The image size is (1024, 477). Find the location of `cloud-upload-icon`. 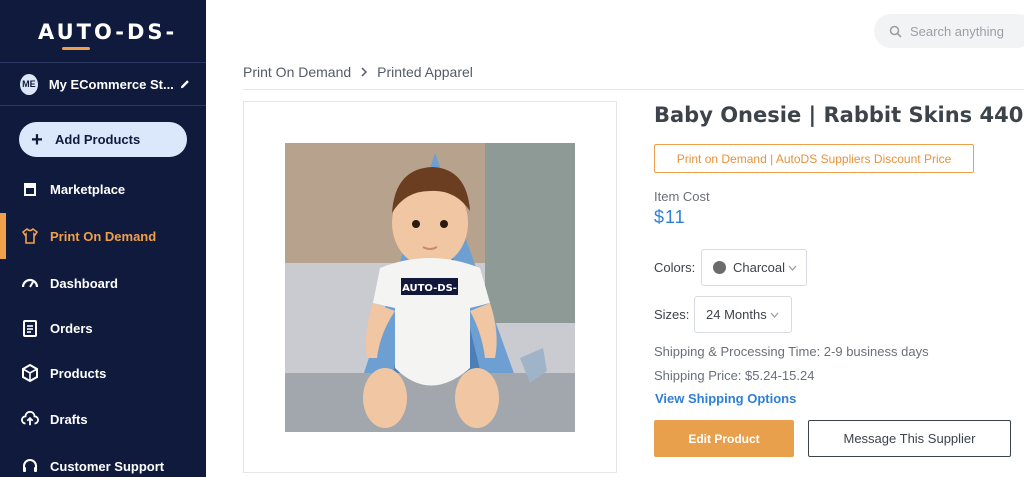

cloud-upload-icon is located at coordinates (30, 419).